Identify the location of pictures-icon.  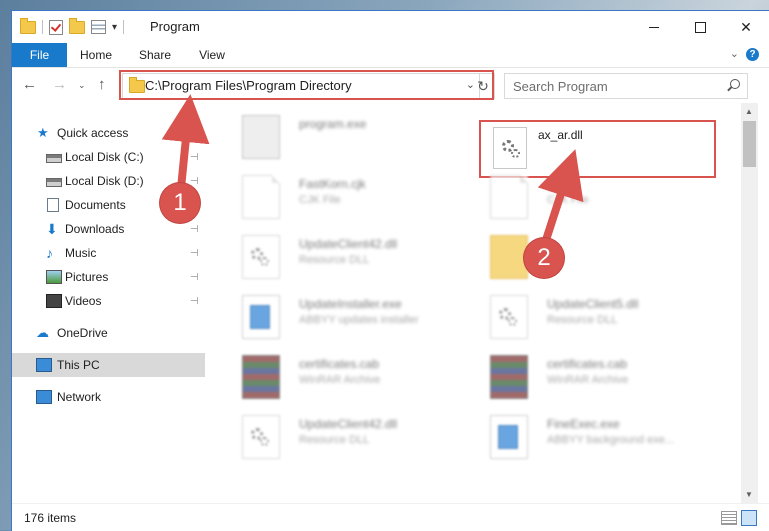
(54, 277).